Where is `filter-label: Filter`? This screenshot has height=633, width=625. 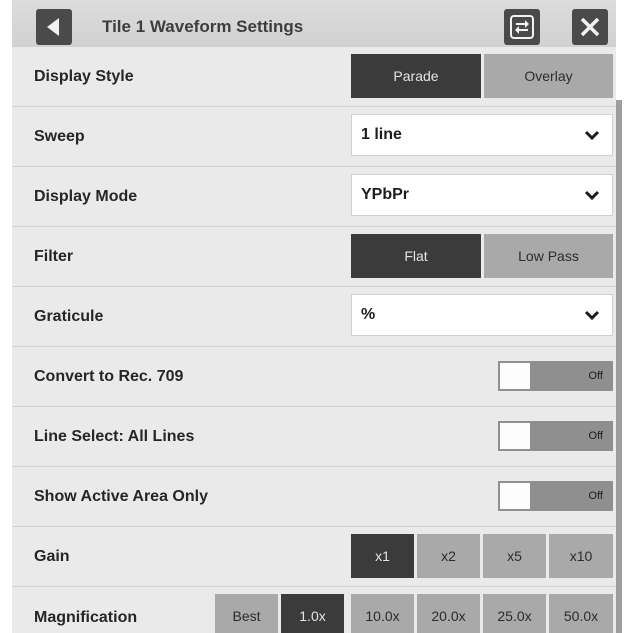 filter-label: Filter is located at coordinates (54, 256).